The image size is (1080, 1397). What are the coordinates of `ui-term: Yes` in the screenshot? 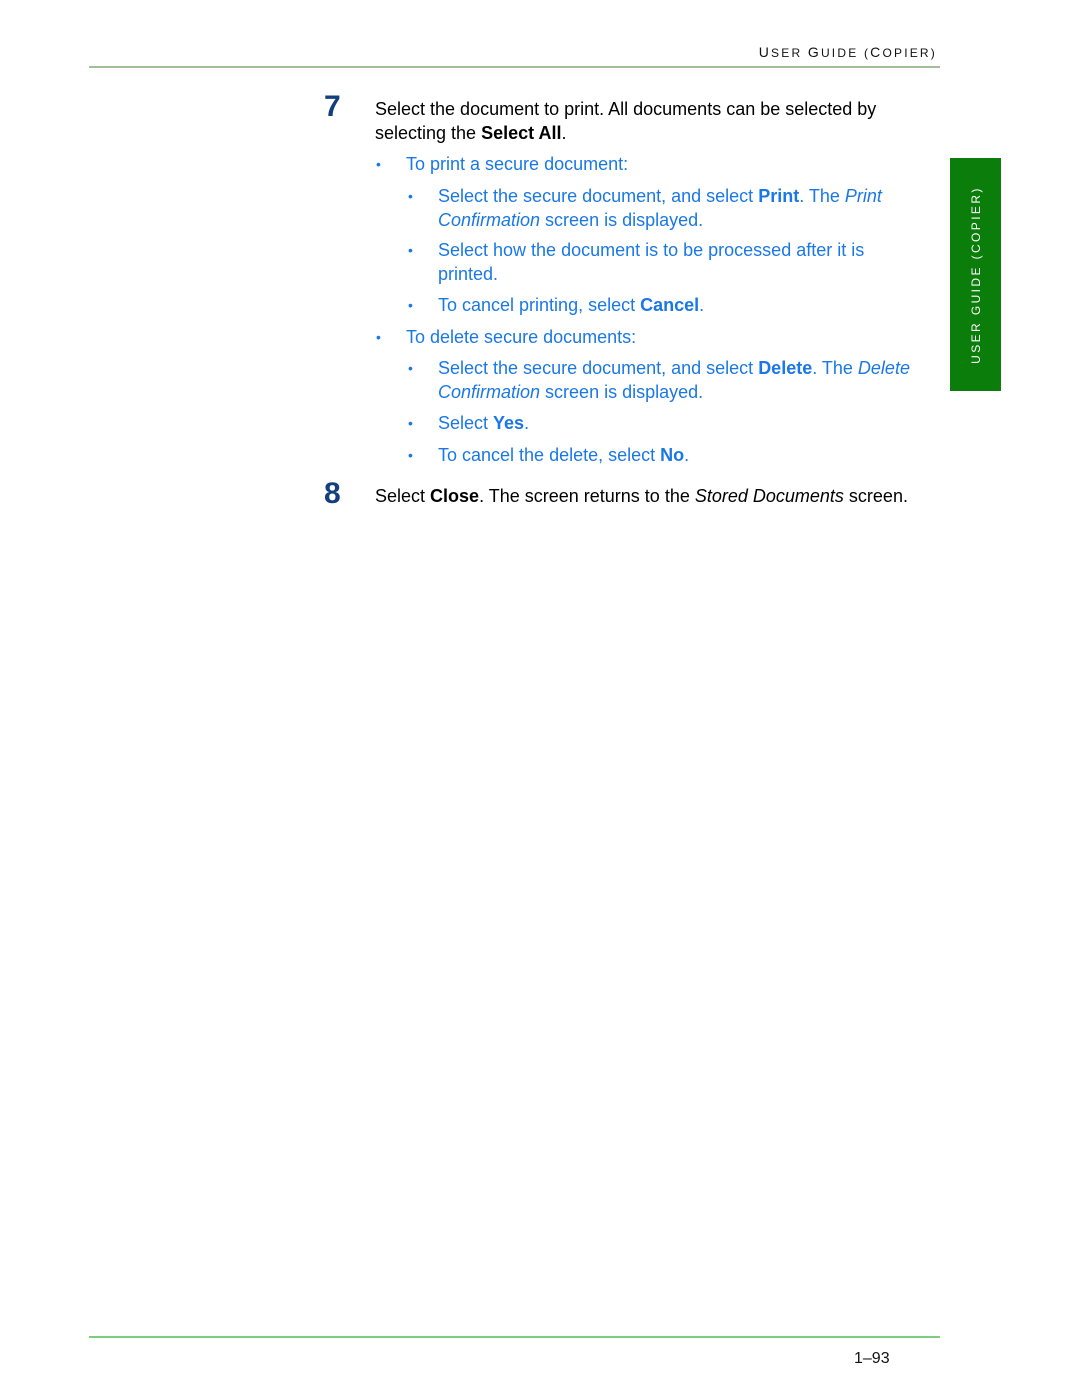 It's located at (509, 423).